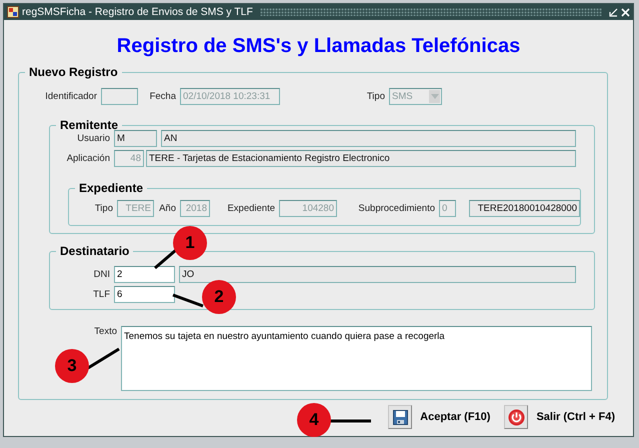 The image size is (639, 448). I want to click on text-field: 2, so click(144, 274).